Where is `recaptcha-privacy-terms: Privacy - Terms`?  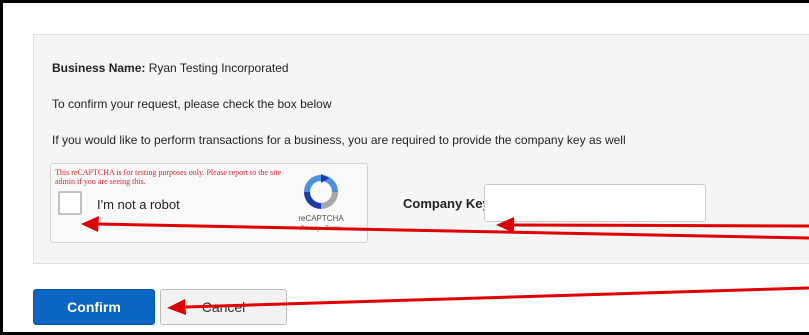 recaptcha-privacy-terms: Privacy - Terms is located at coordinates (321, 229).